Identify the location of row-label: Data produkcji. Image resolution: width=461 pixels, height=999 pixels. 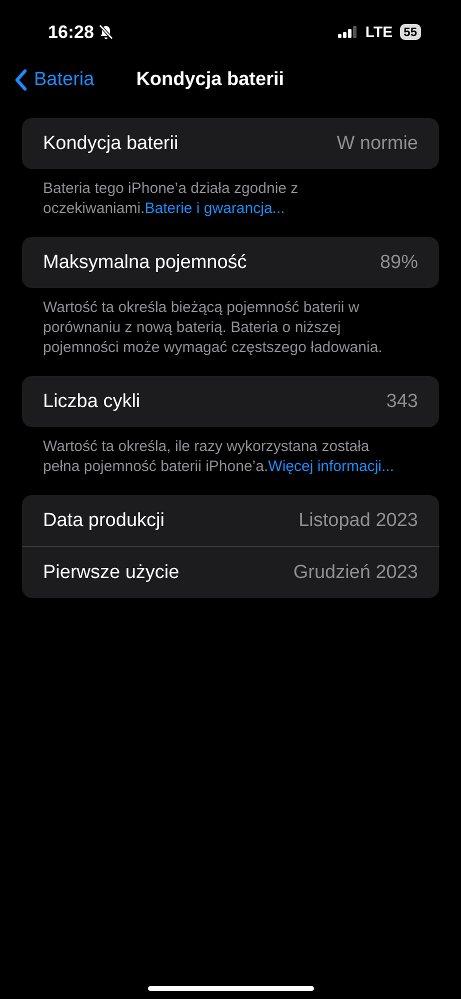
(103, 521).